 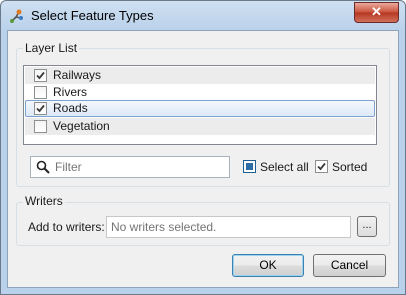 I want to click on writers-field, so click(x=228, y=227).